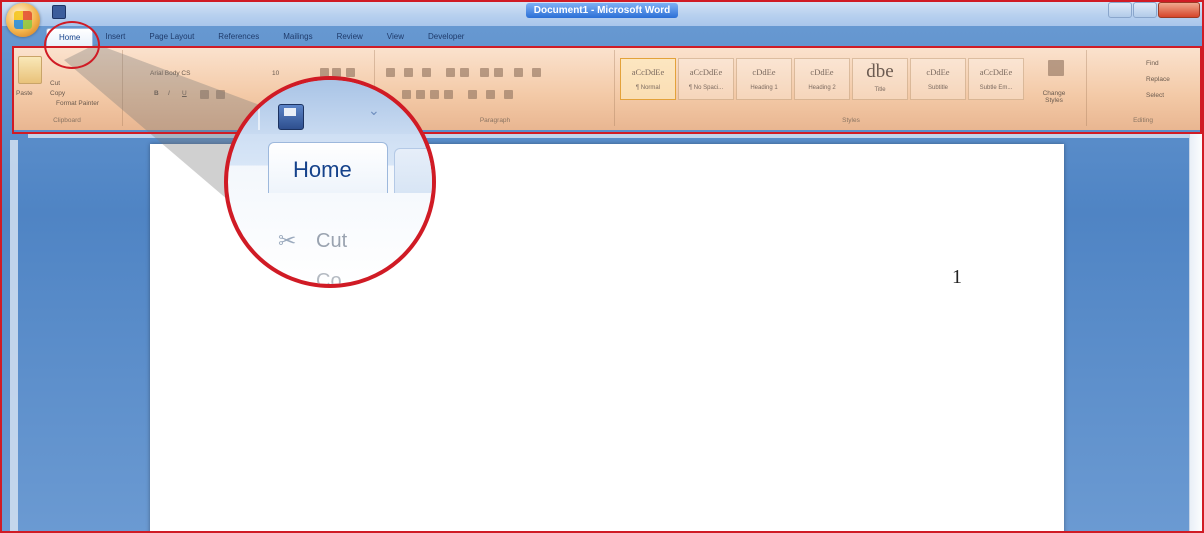 The height and width of the screenshot is (533, 1204). I want to click on shading-icon, so click(490, 94).